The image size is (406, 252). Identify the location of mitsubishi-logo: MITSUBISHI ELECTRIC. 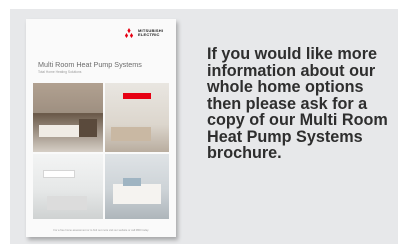
(144, 33).